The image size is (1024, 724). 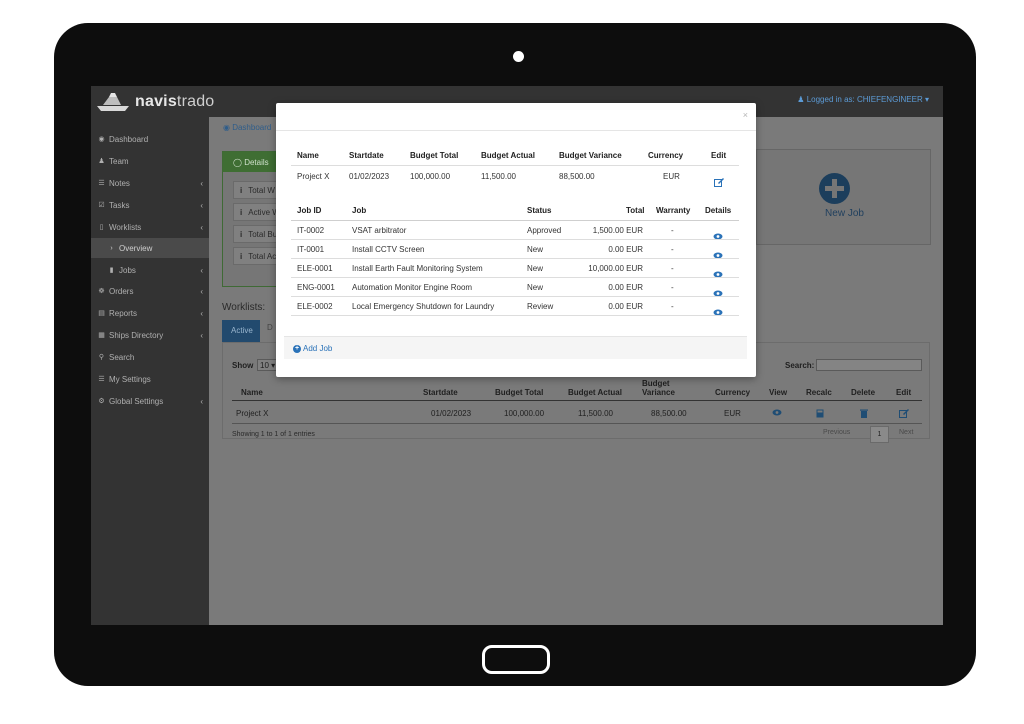 What do you see at coordinates (516, 659) in the screenshot?
I see `home-button` at bounding box center [516, 659].